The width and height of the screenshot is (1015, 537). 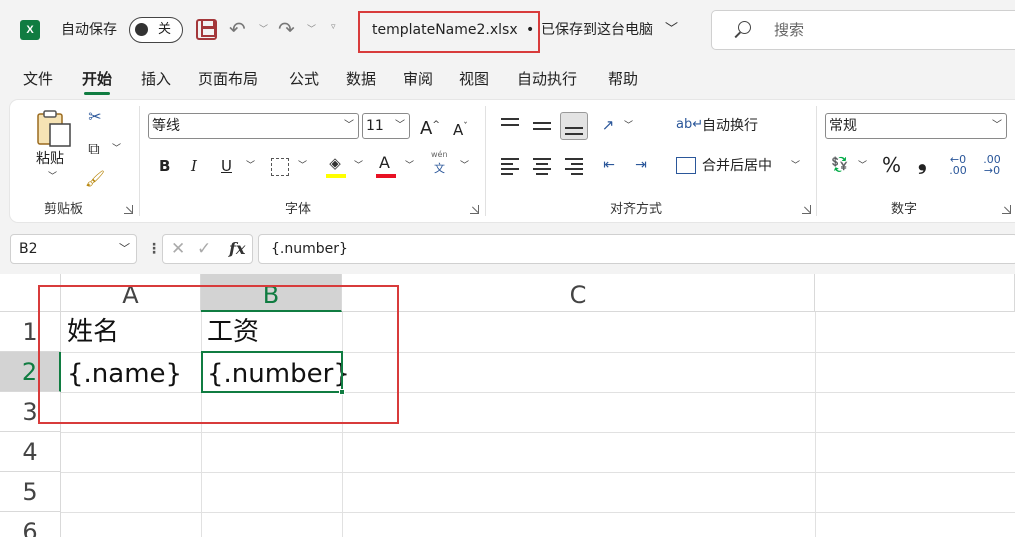 What do you see at coordinates (789, 30) in the screenshot?
I see `search-placeholder: 搜索` at bounding box center [789, 30].